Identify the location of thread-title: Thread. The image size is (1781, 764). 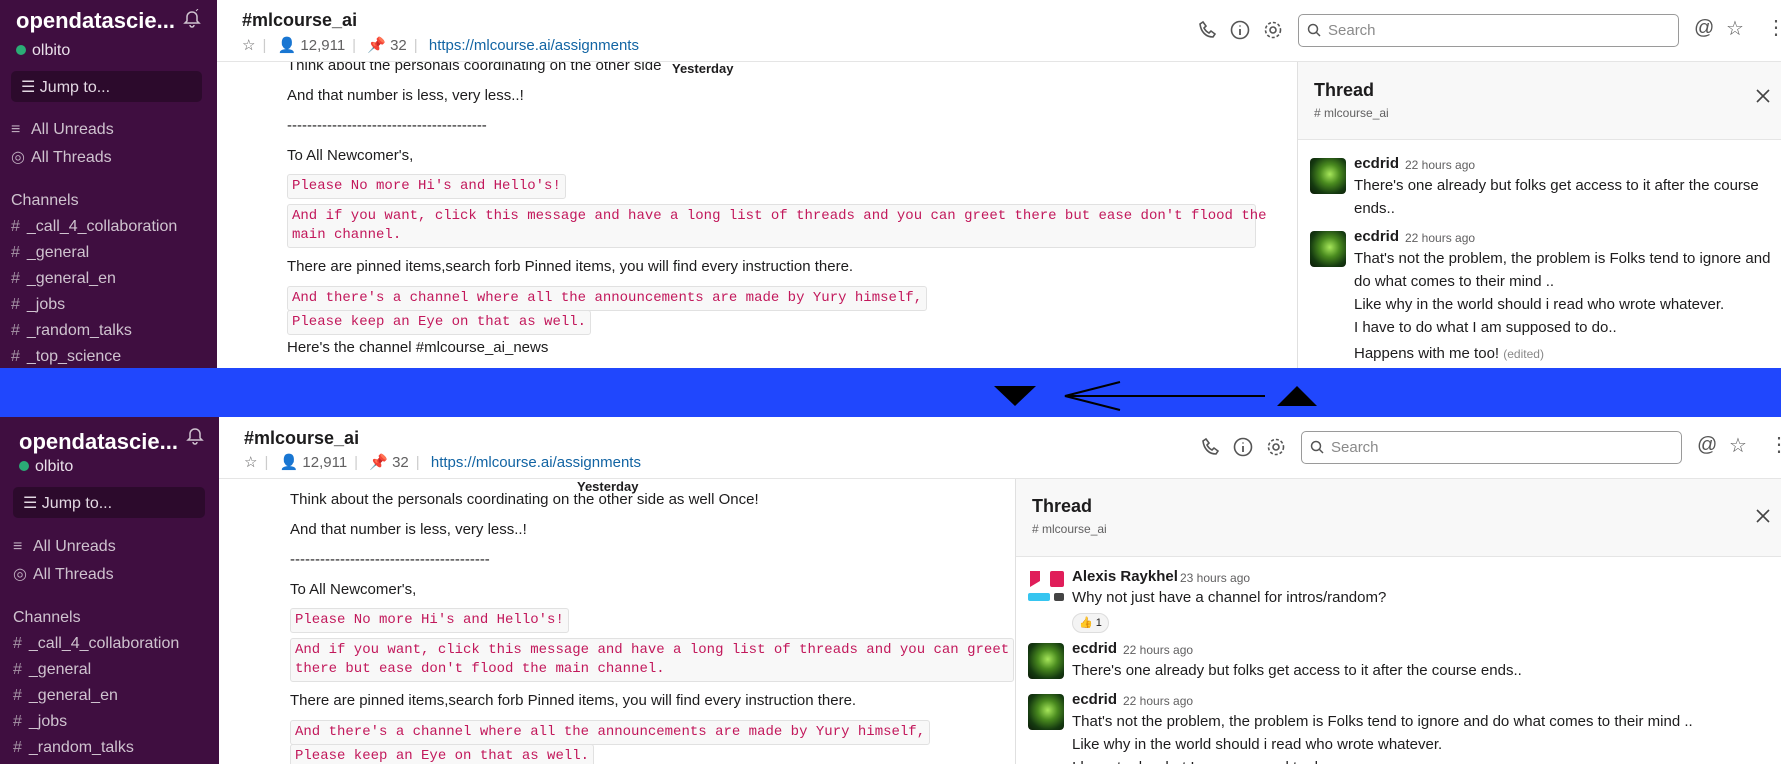
(1344, 90).